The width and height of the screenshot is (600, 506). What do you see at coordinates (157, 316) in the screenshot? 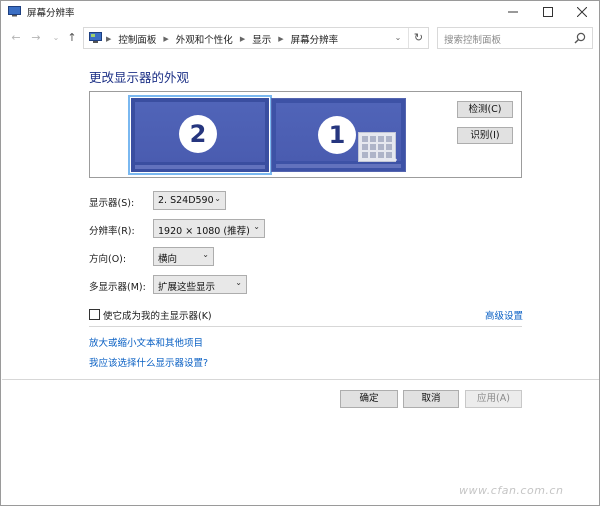
I see `primary-display-label: 使它成为我的主显示器(K)` at bounding box center [157, 316].